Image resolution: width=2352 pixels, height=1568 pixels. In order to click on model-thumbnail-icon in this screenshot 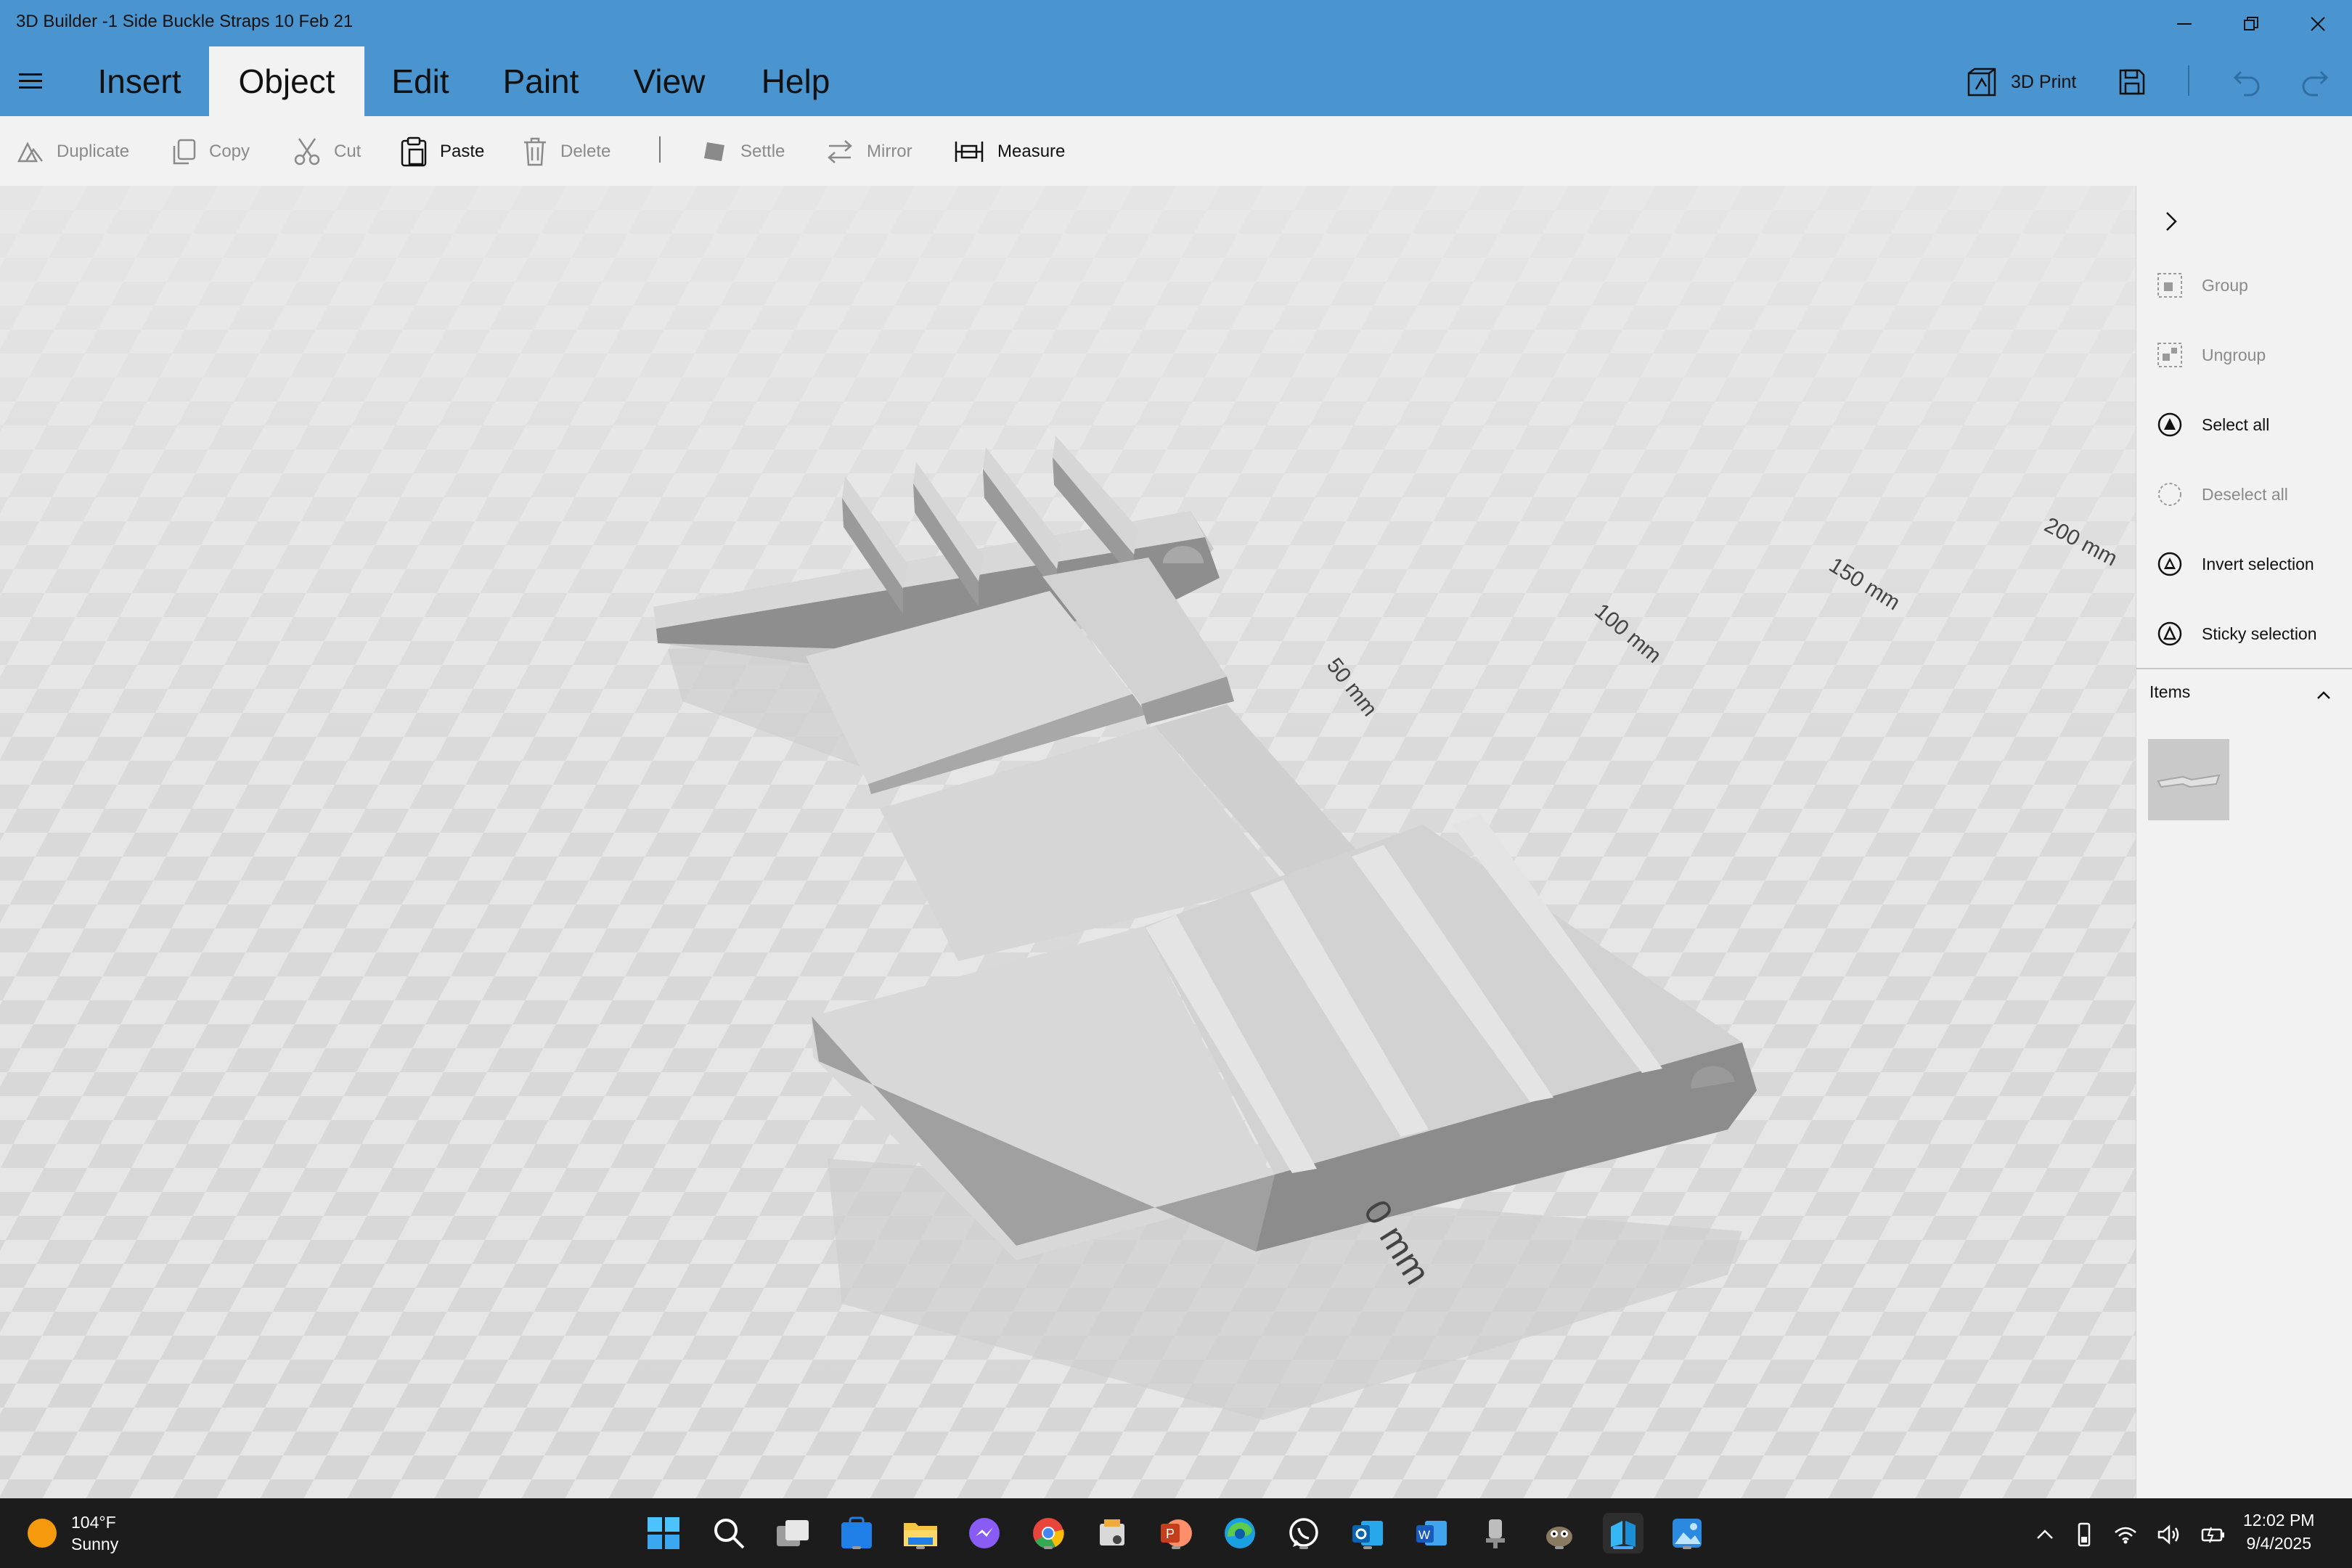, I will do `click(2189, 781)`.